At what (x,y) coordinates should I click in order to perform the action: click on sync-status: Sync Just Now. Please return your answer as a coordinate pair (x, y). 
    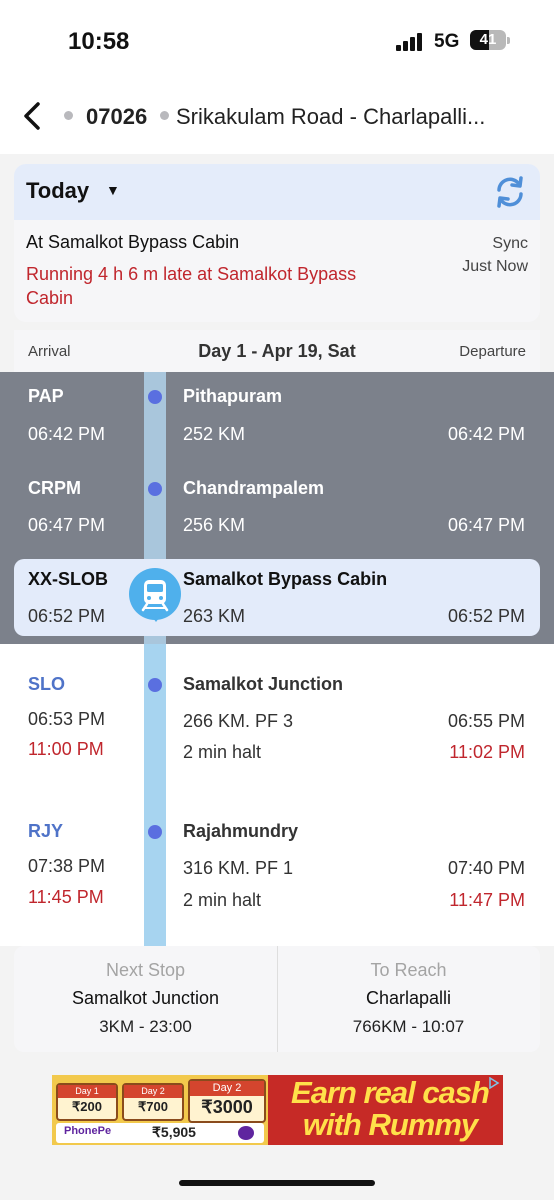
    Looking at the image, I should click on (495, 255).